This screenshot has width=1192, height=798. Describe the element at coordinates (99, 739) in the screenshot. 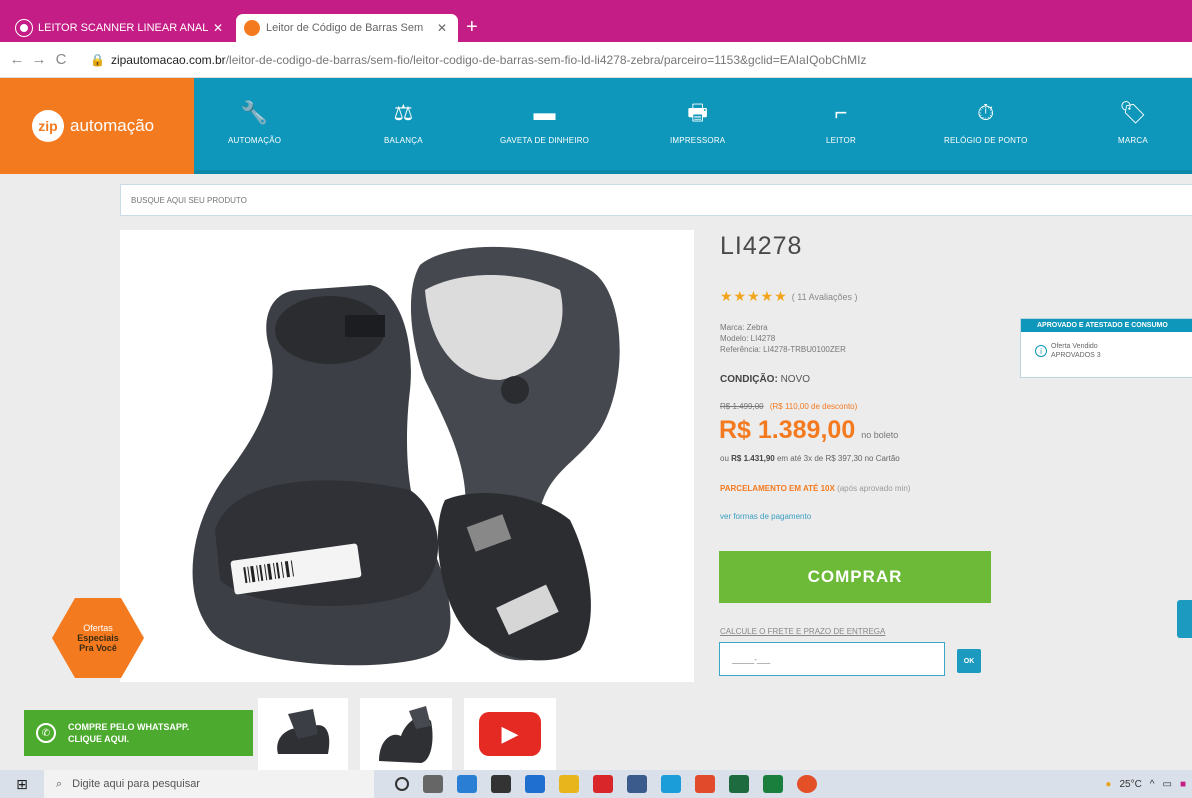

I see `whatsapp-line-2: CLIQUE AQUI.` at that location.